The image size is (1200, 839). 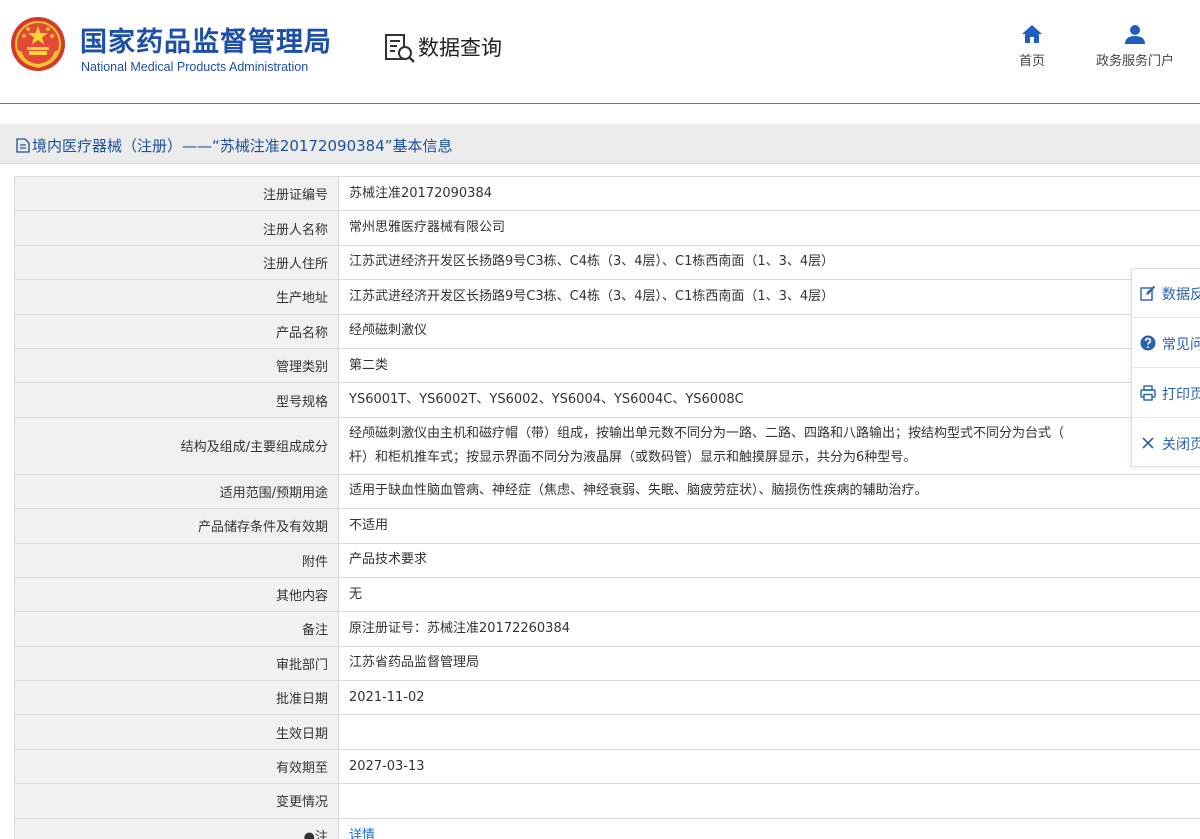 I want to click on row-label: 批准日期, so click(x=176, y=698).